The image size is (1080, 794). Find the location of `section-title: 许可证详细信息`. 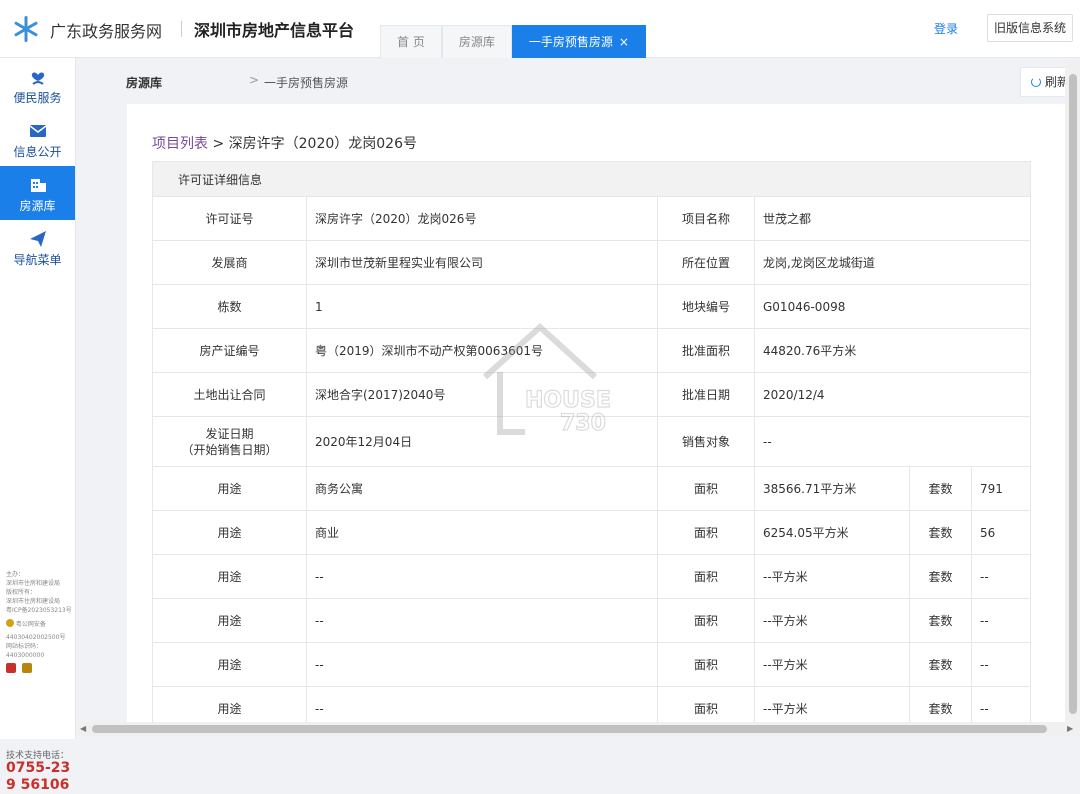

section-title: 许可证详细信息 is located at coordinates (591, 179).